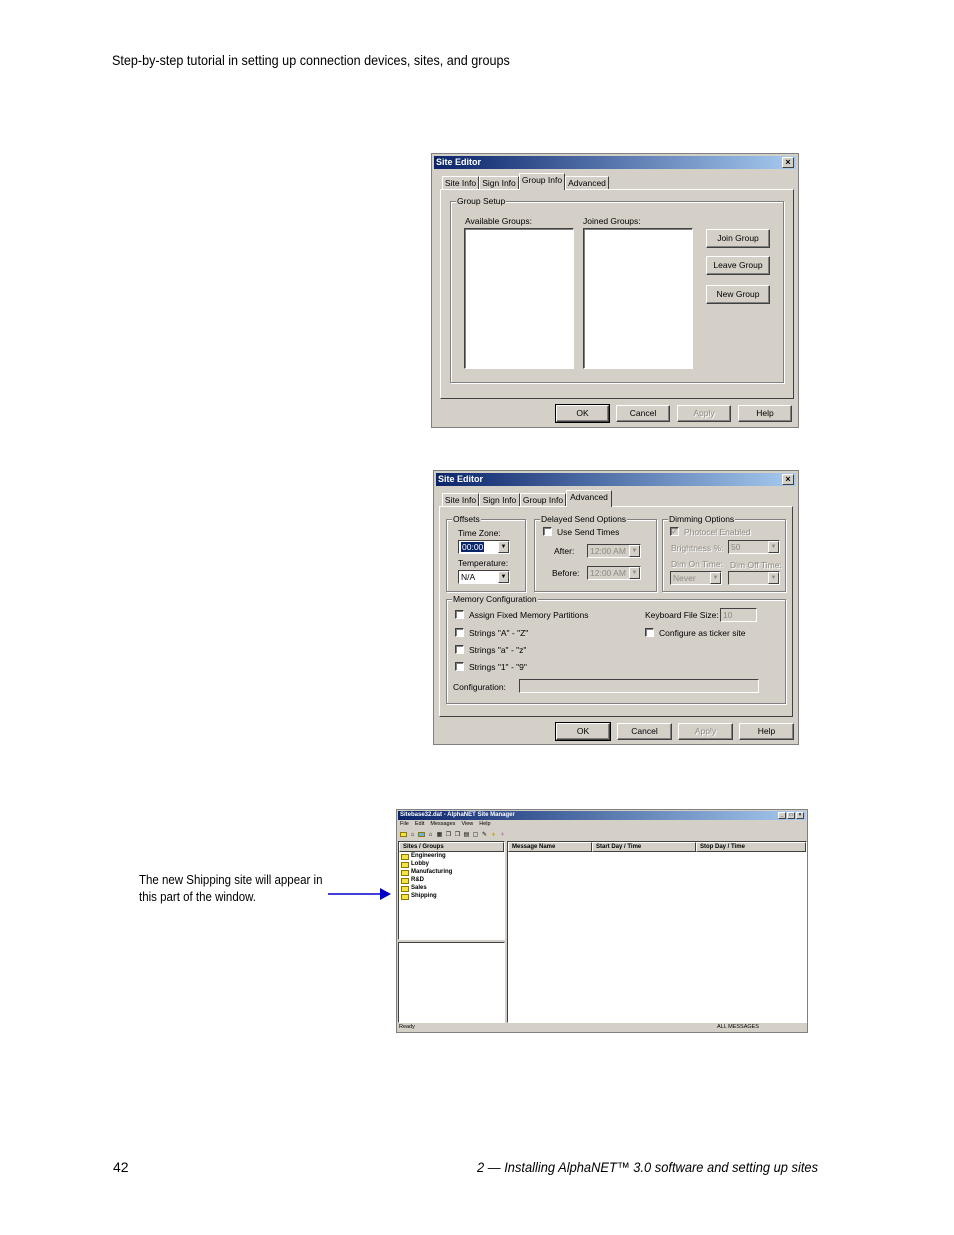  I want to click on toolbar: ⌂ ⌂ ▦ ❐ ❐ ▤ ▢ ✎ ♦ ♀, so click(453, 835).